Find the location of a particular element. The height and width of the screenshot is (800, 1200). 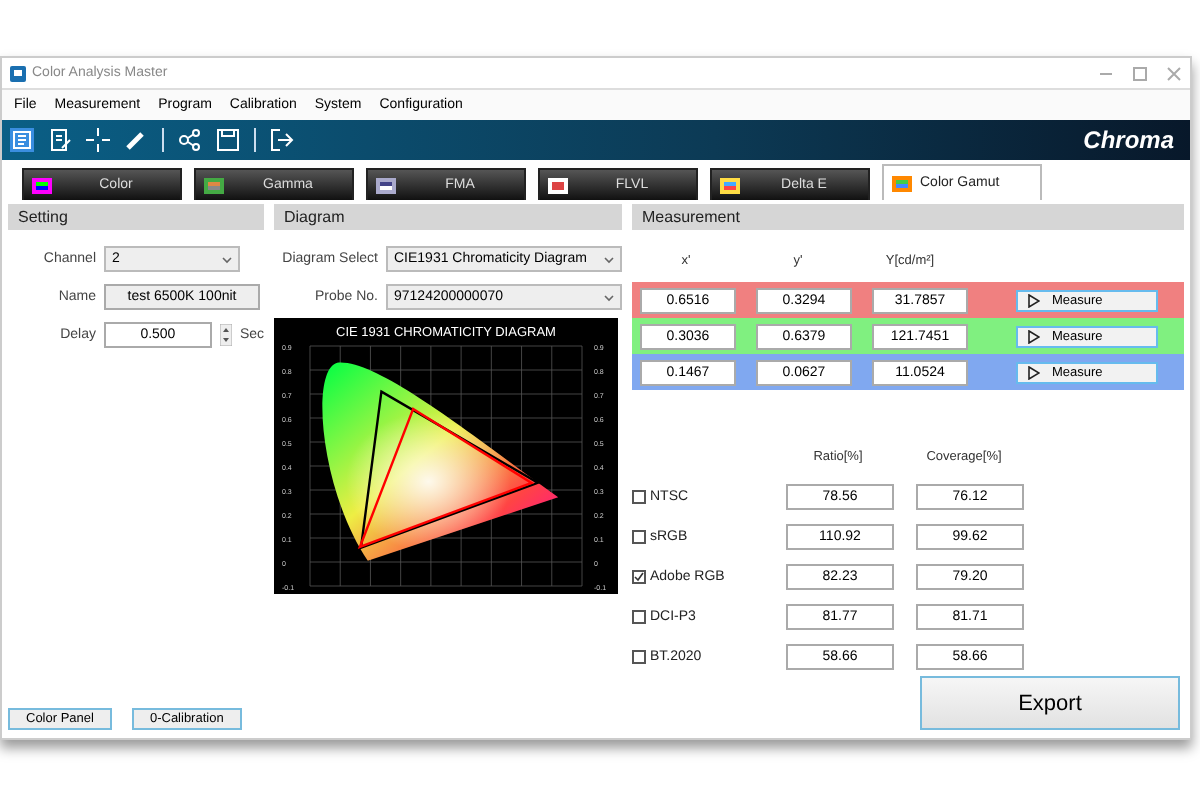

save-icon is located at coordinates (228, 140).